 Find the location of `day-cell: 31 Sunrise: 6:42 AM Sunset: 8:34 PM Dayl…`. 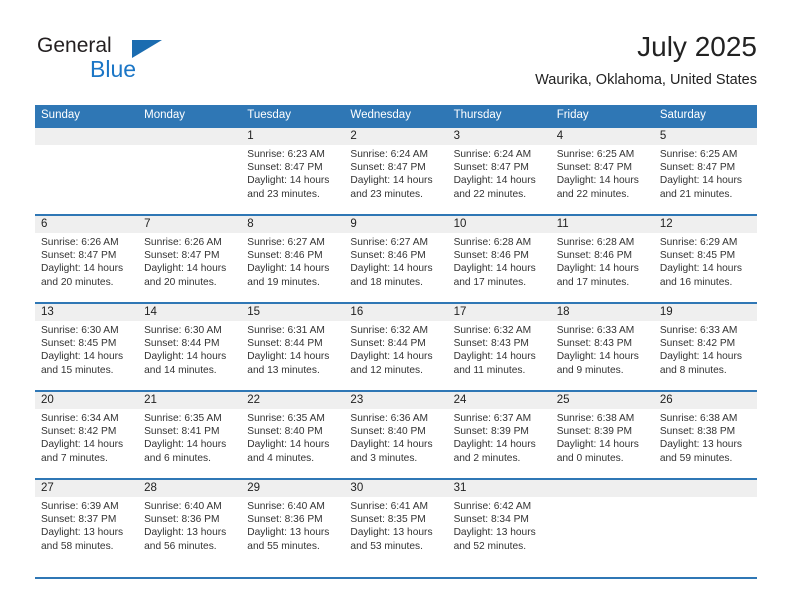

day-cell: 31 Sunrise: 6:42 AM Sunset: 8:34 PM Dayl… is located at coordinates (499, 523).